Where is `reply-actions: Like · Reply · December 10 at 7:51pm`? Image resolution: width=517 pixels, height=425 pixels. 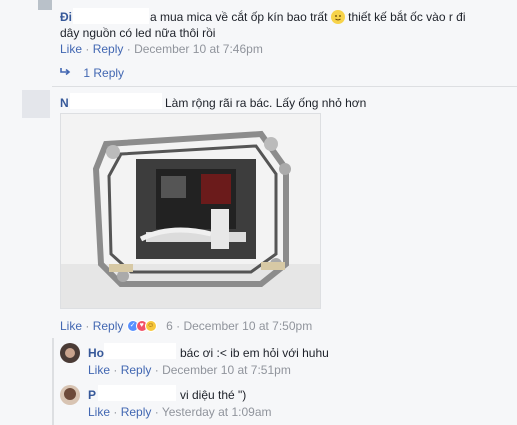
reply-actions: Like · Reply · December 10 at 7:51pm is located at coordinates (189, 370).